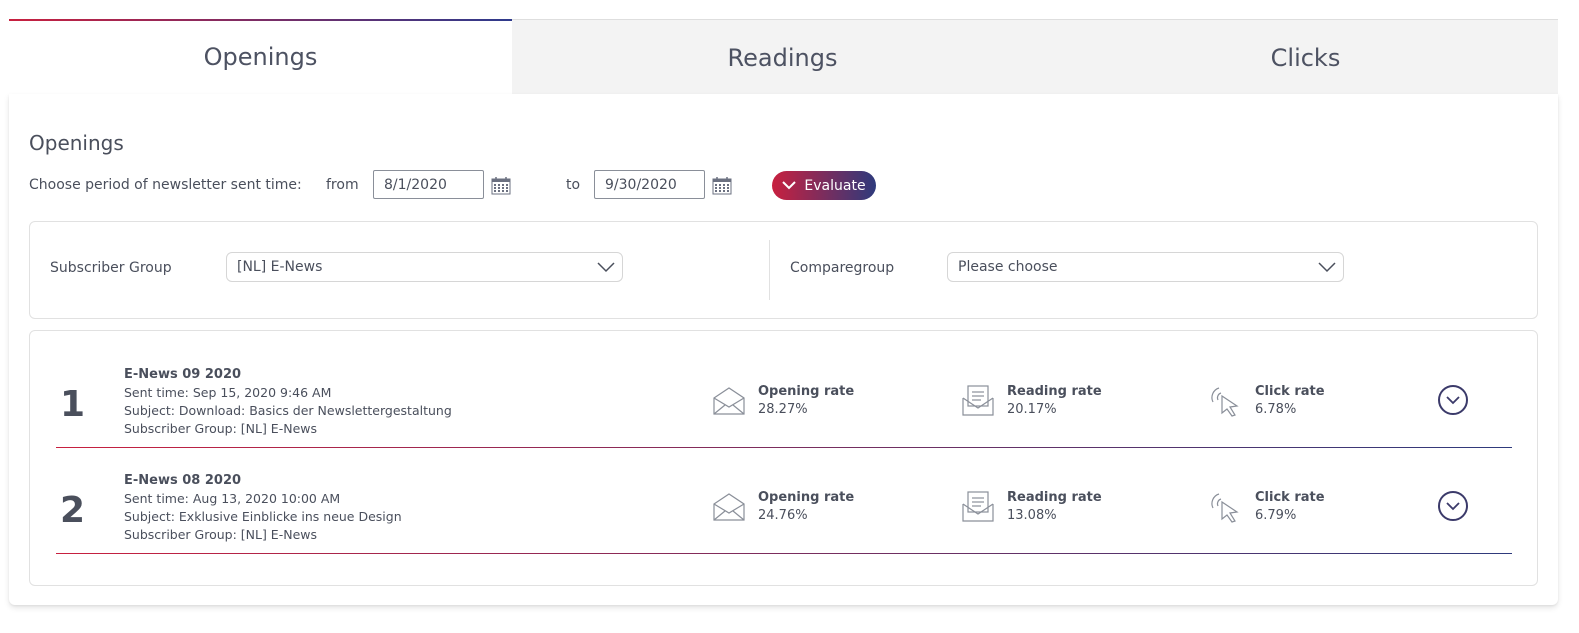  I want to click on tab-bar: Openings Readings Clicks, so click(783, 57).